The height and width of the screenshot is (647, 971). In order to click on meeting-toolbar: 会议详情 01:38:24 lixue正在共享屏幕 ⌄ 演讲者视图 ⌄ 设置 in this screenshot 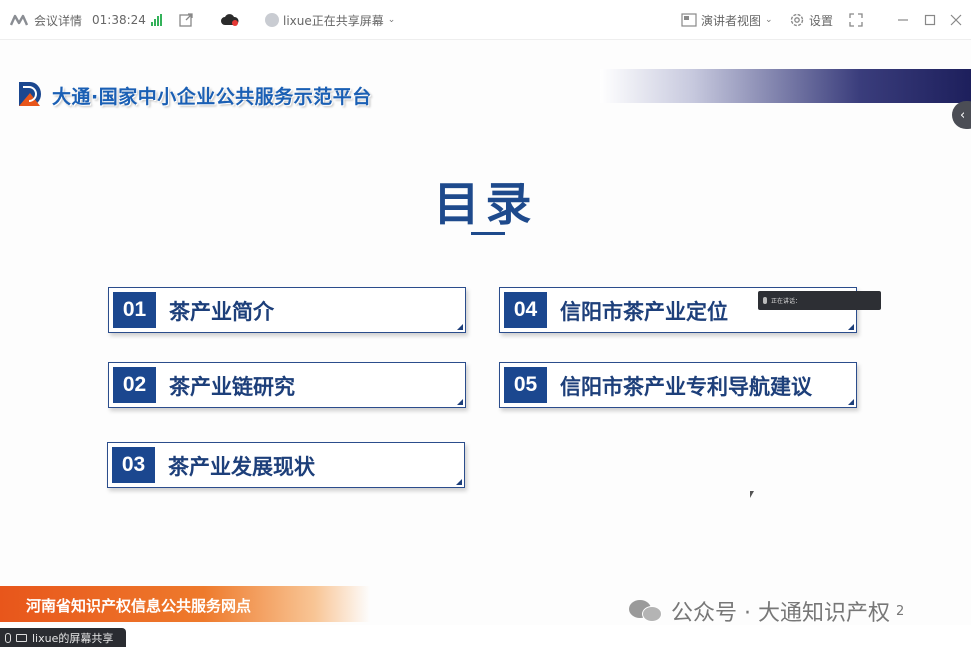, I will do `click(485, 20)`.